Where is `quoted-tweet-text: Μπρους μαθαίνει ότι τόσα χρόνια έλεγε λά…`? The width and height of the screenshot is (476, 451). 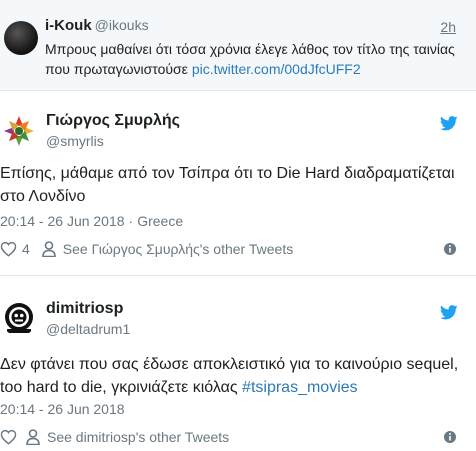 quoted-tweet-text: Μπρους μαθαίνει ότι τόσα χρόνια έλεγε λά… is located at coordinates (255, 59).